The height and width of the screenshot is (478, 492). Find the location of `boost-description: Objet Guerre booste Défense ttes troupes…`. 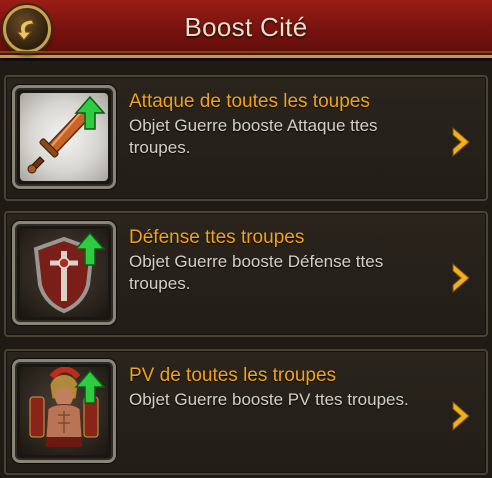

boost-description: Objet Guerre booste Défense ttes troupes… is located at coordinates (256, 272).